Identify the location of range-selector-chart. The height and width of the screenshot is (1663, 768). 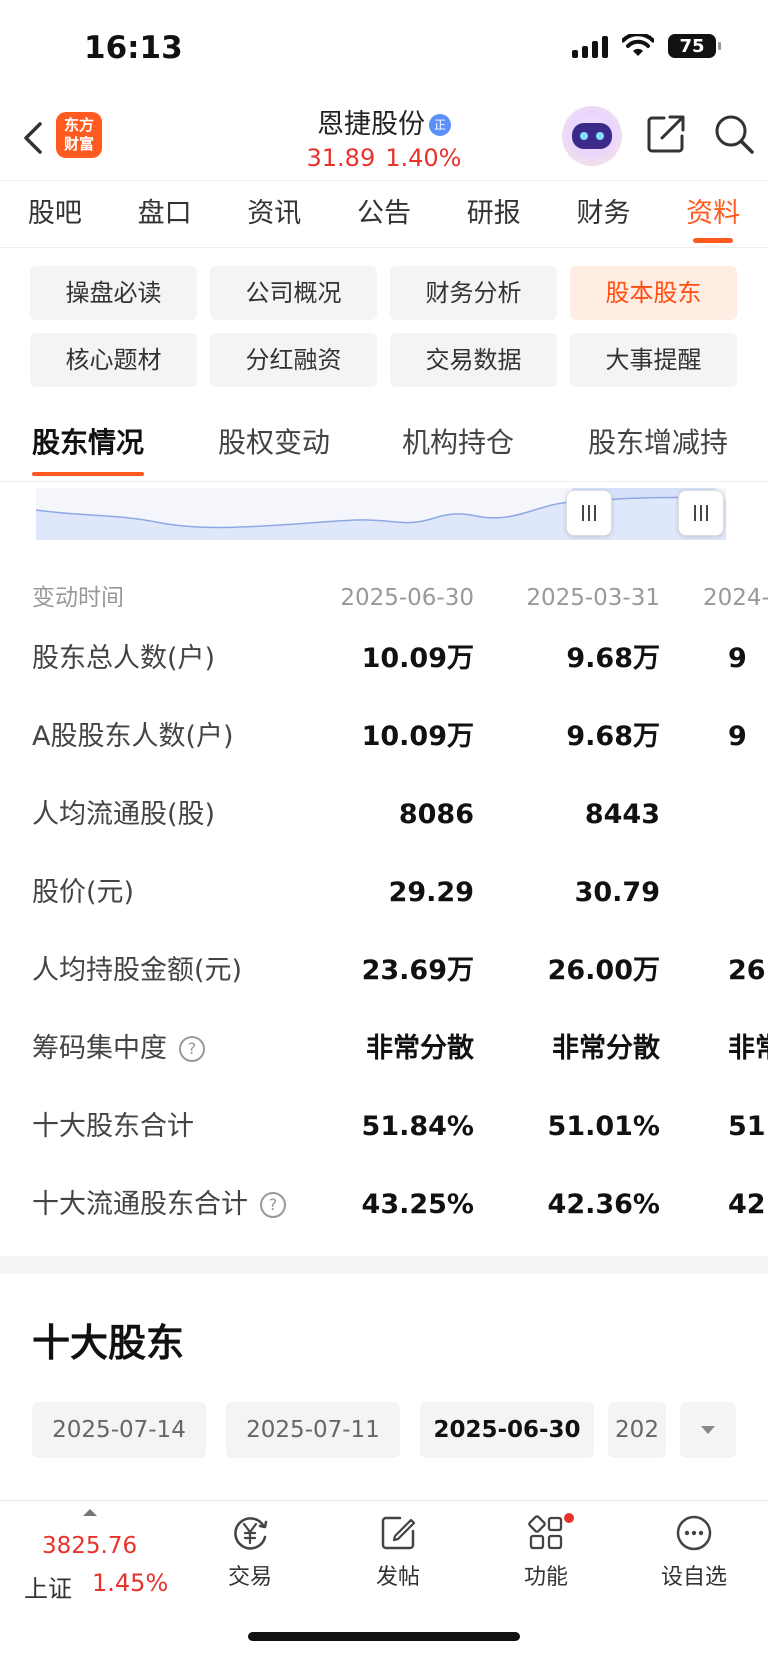
(381, 514).